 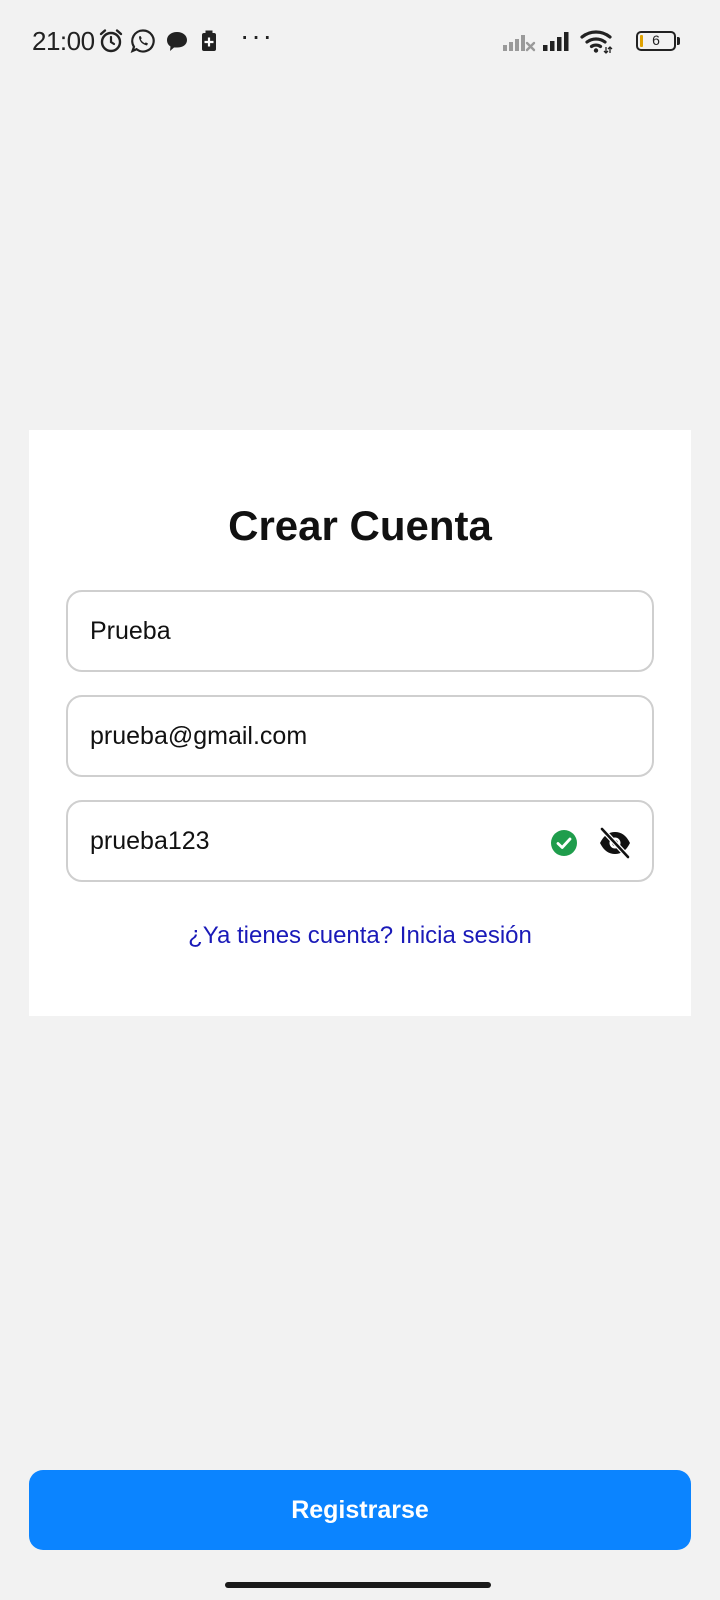 What do you see at coordinates (300, 736) in the screenshot?
I see `email-input` at bounding box center [300, 736].